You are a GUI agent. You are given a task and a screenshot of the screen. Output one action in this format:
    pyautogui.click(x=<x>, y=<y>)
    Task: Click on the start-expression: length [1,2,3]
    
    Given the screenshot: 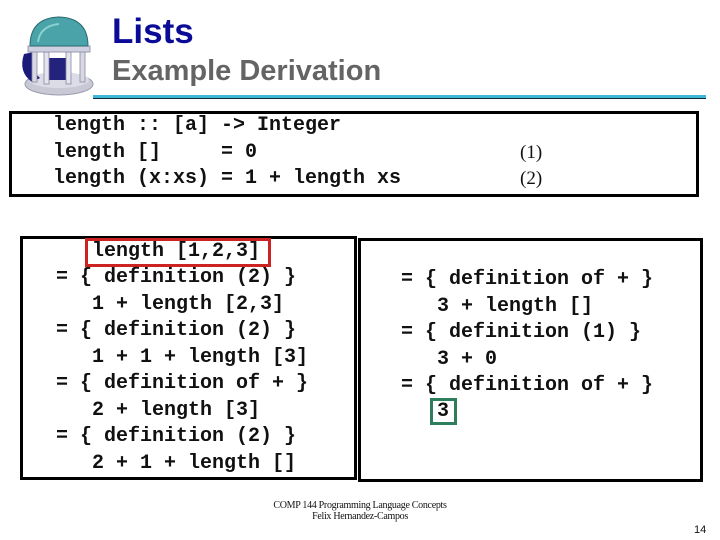 What is the action you would take?
    pyautogui.click(x=176, y=251)
    